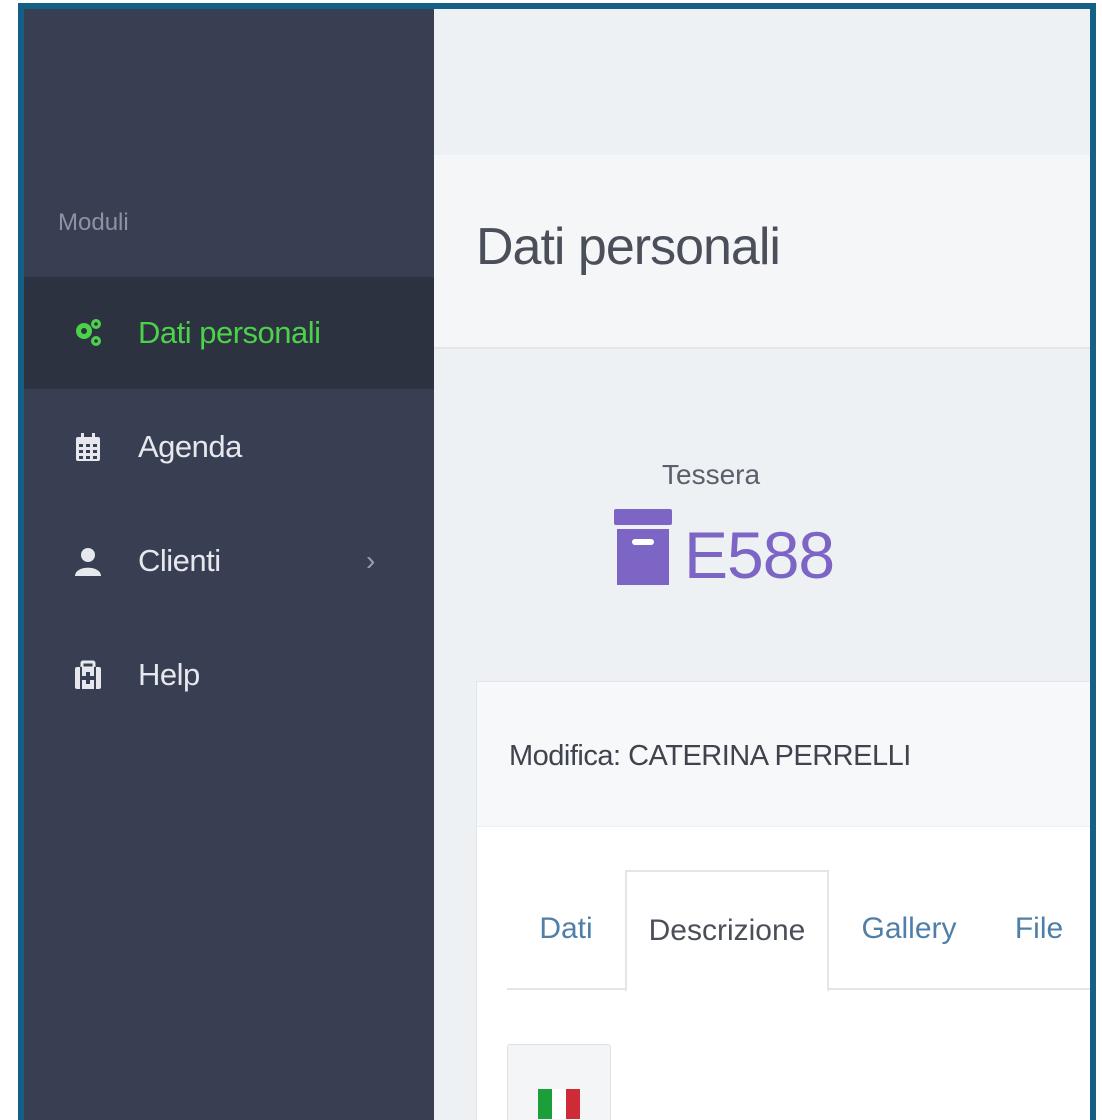  I want to click on user-icon, so click(88, 562).